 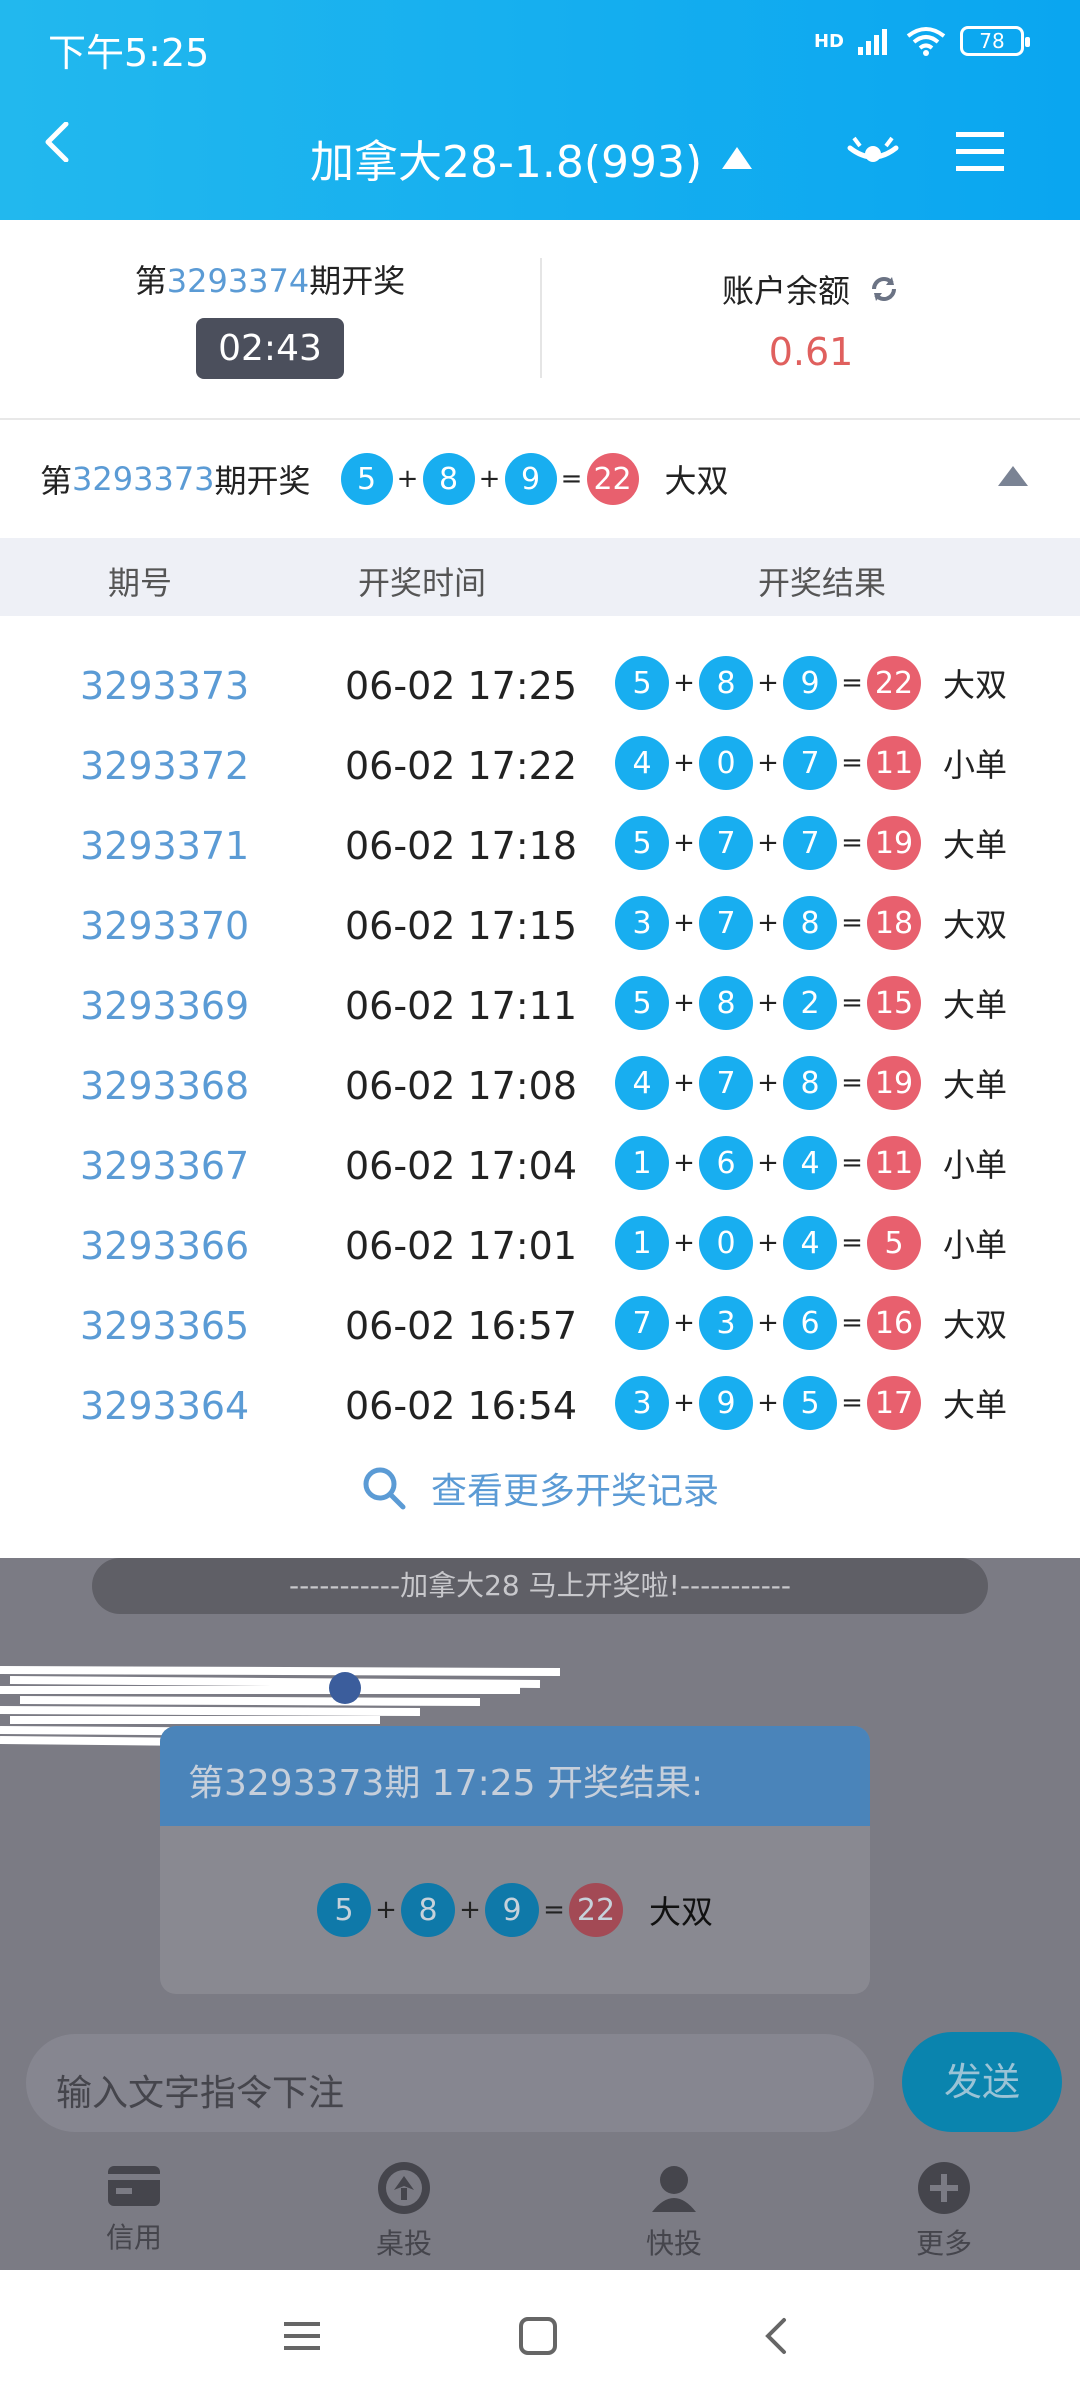 I want to click on table-row: 3293368 06-02 17:08 4 +7 +8 = 19 大单, so click(x=540, y=1084).